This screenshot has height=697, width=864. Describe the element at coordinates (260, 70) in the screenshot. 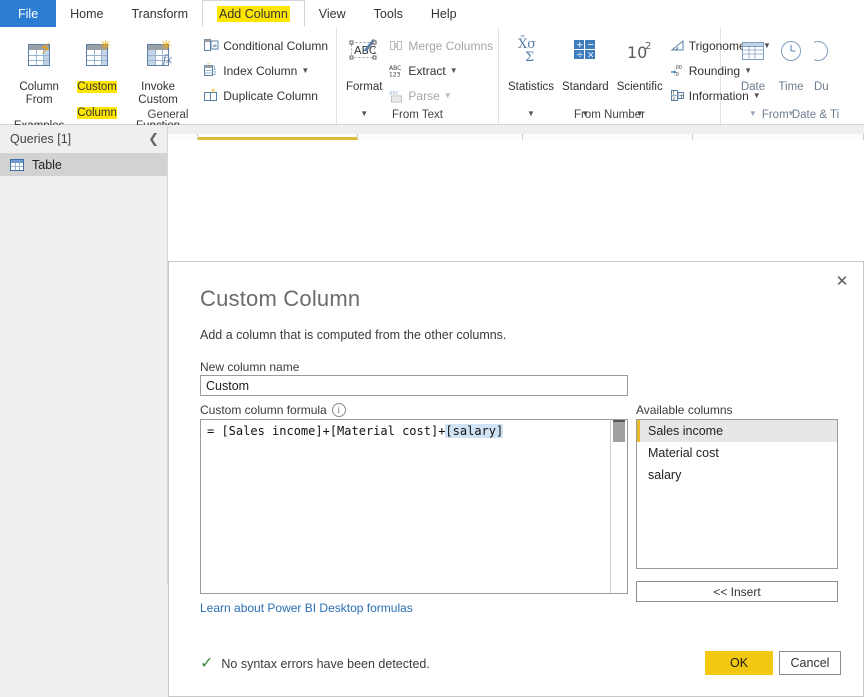

I see `index-column-label: Index Column` at that location.